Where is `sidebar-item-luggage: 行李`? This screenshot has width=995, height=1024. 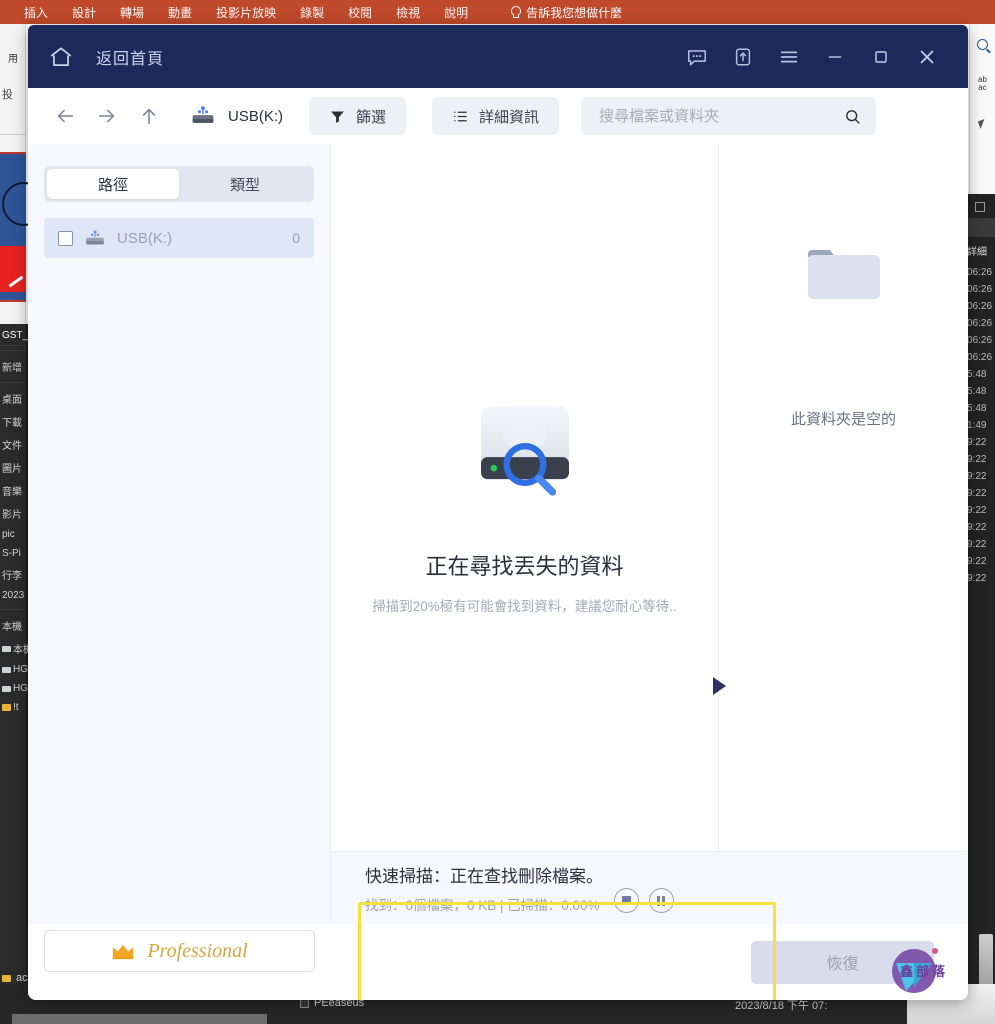
sidebar-item-luggage: 行李 is located at coordinates (13, 574).